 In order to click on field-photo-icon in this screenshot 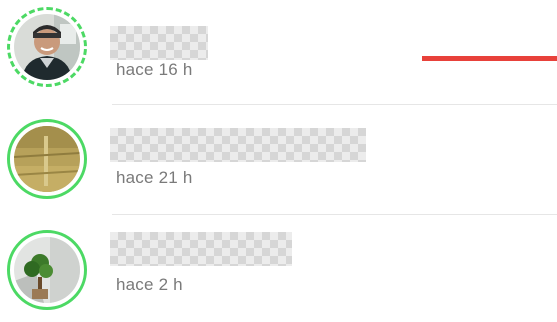, I will do `click(47, 159)`.